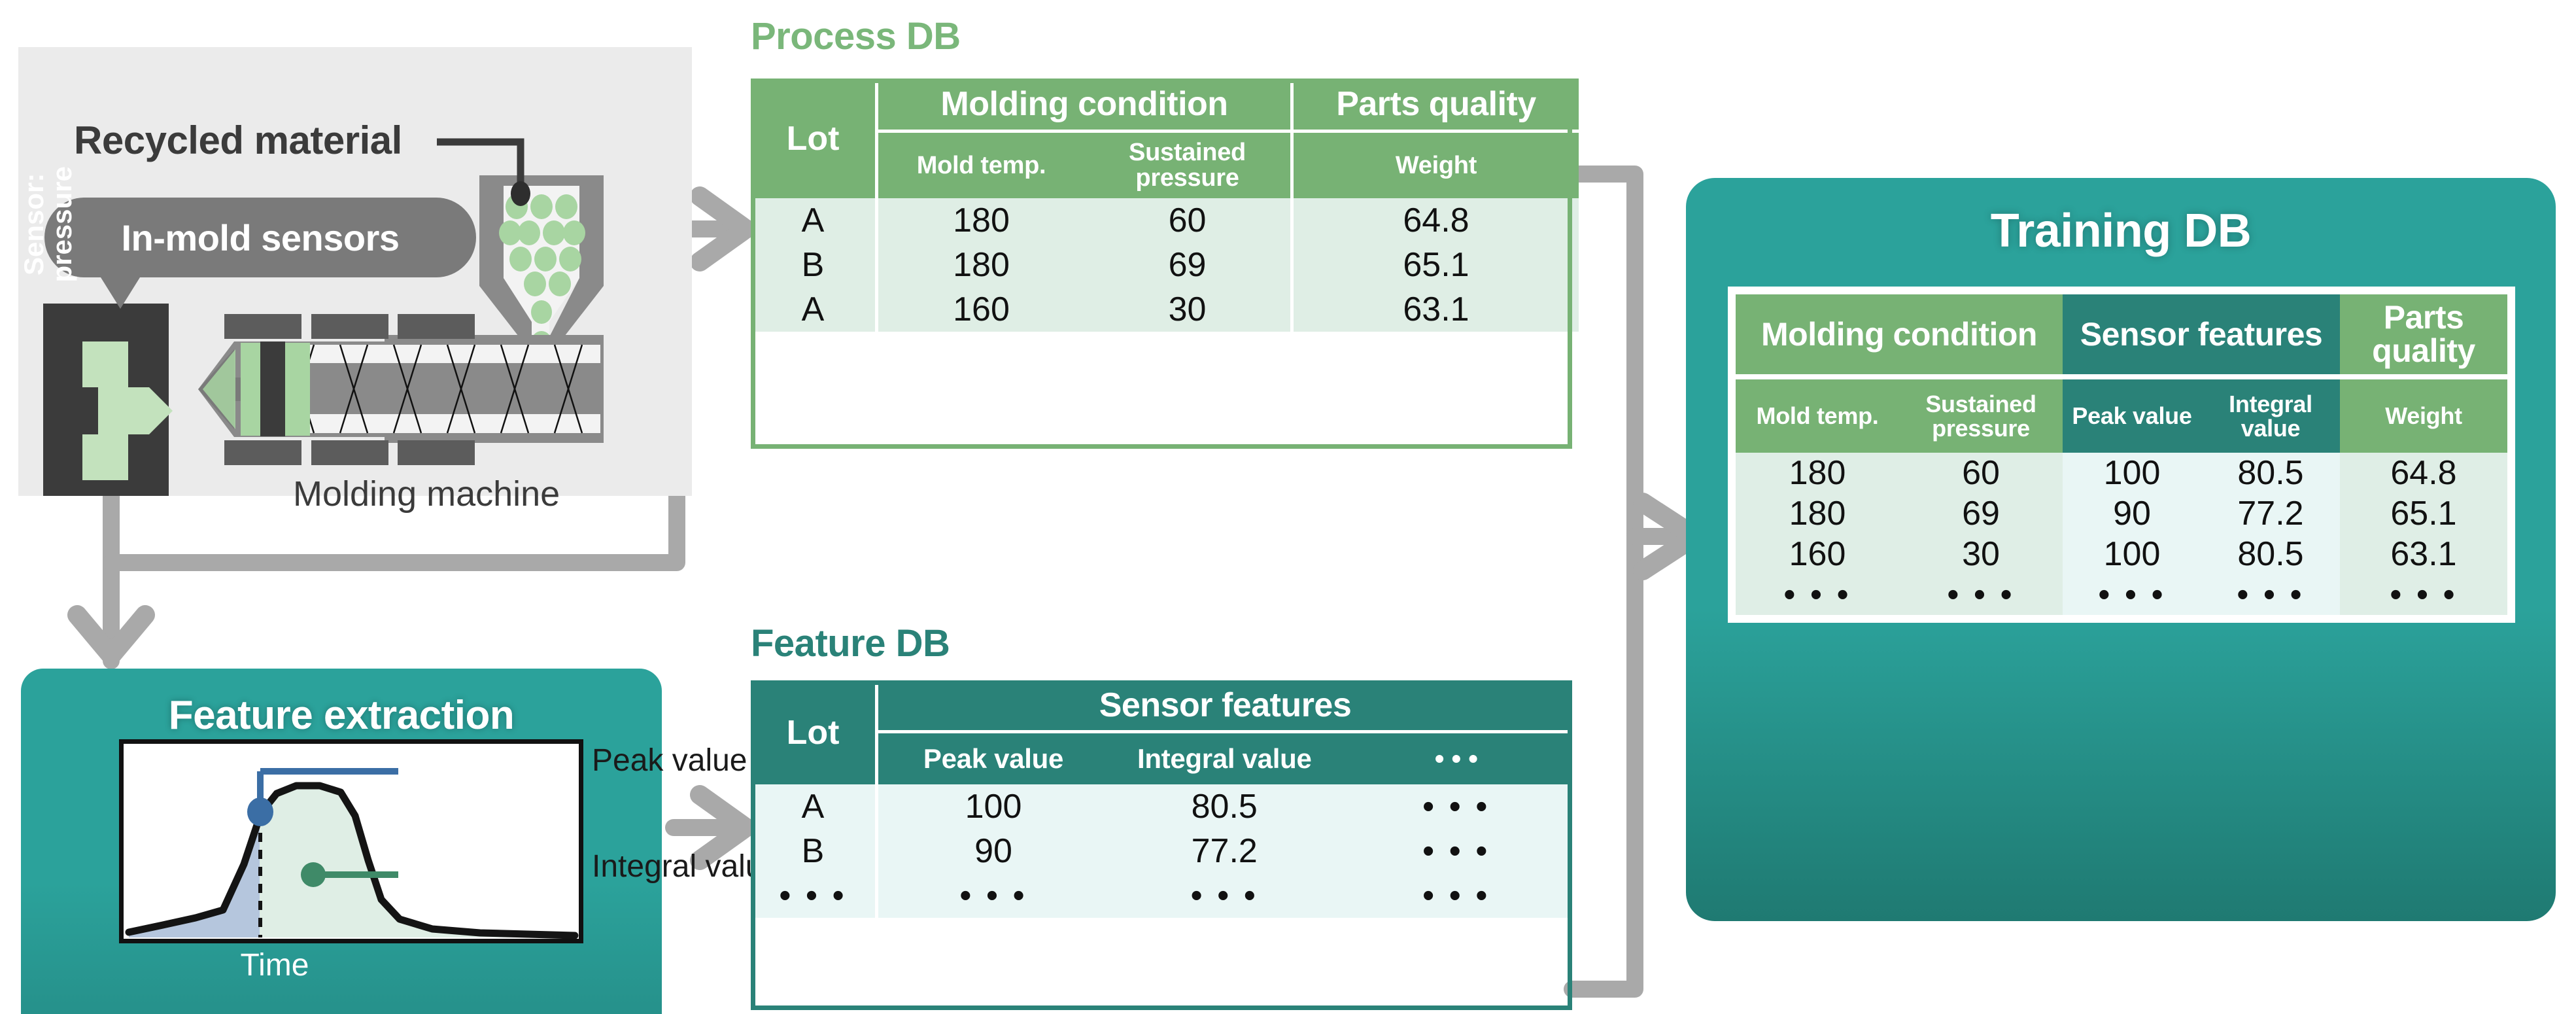 The width and height of the screenshot is (2576, 1014). I want to click on table-row: A 180 60 64.8, so click(1165, 220).